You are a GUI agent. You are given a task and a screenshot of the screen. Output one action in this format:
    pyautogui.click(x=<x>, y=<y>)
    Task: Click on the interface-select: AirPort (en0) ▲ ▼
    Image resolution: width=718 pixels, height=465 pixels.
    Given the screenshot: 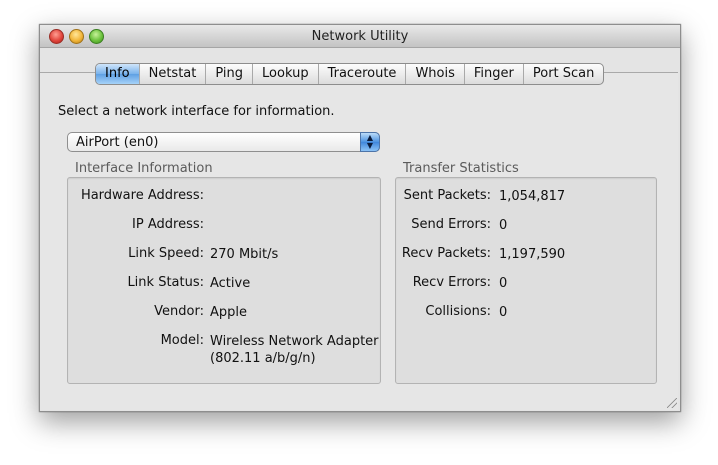 What is the action you would take?
    pyautogui.click(x=223, y=142)
    